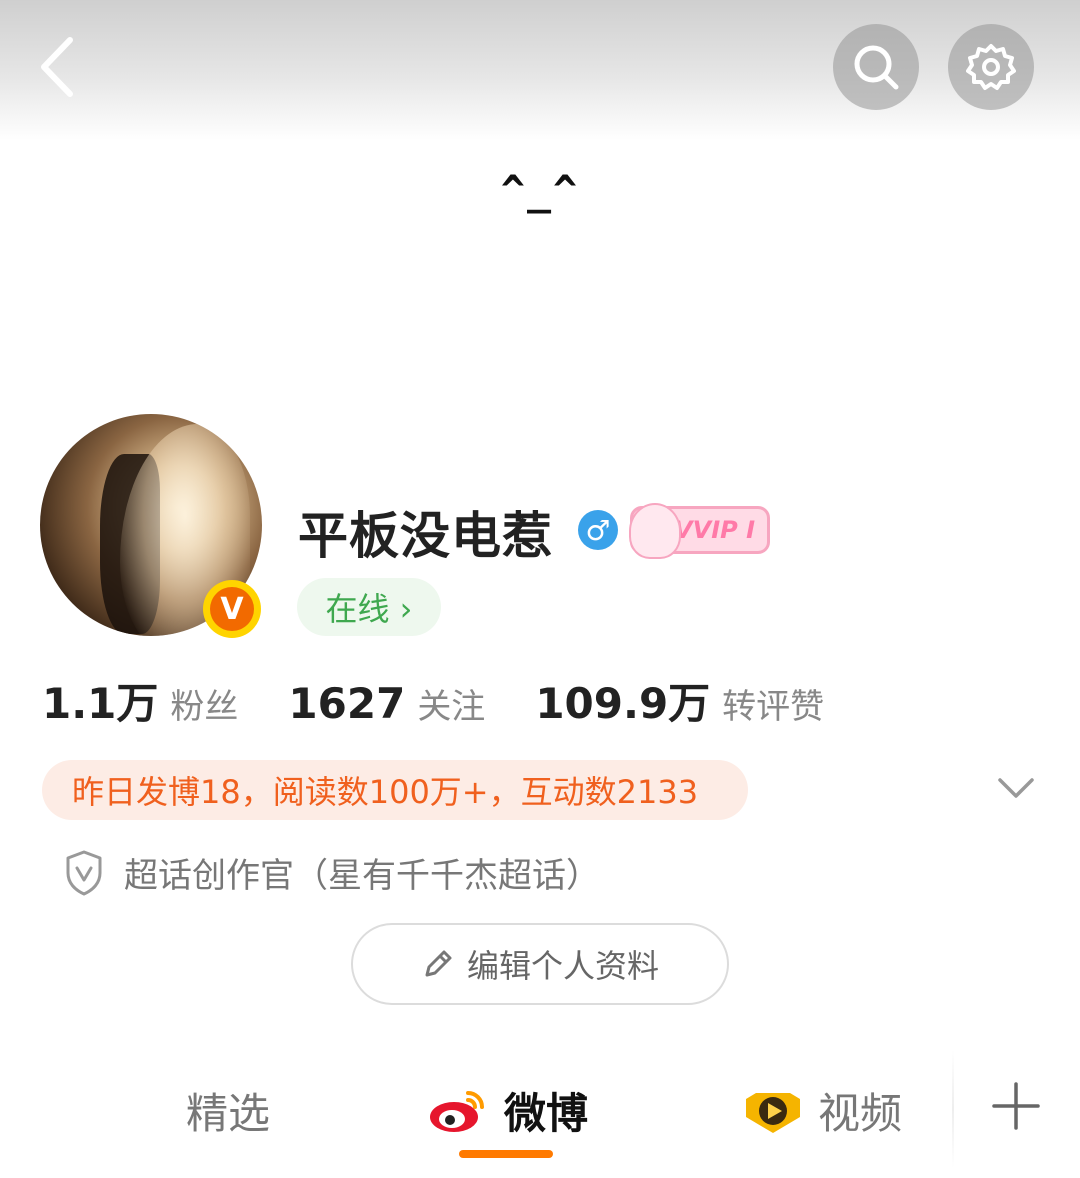 This screenshot has height=1178, width=1080. Describe the element at coordinates (362, 876) in the screenshot. I see `creator-title-label: 超话创作官（星有千千杰超话）` at that location.